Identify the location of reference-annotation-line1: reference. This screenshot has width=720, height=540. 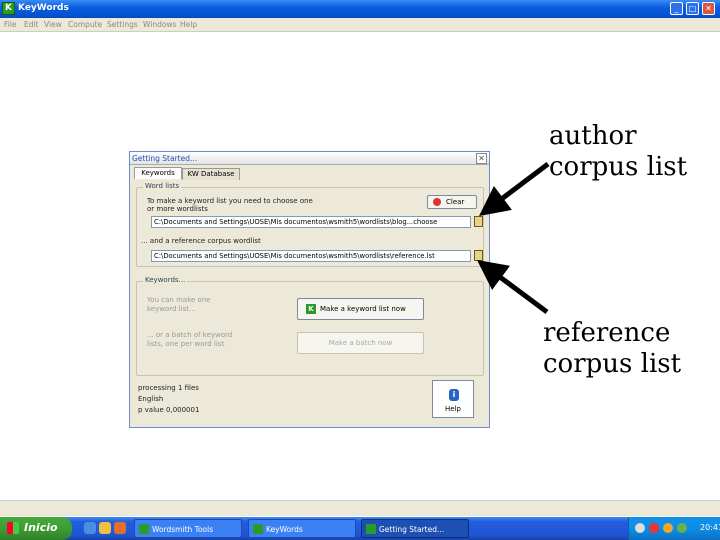
(607, 333).